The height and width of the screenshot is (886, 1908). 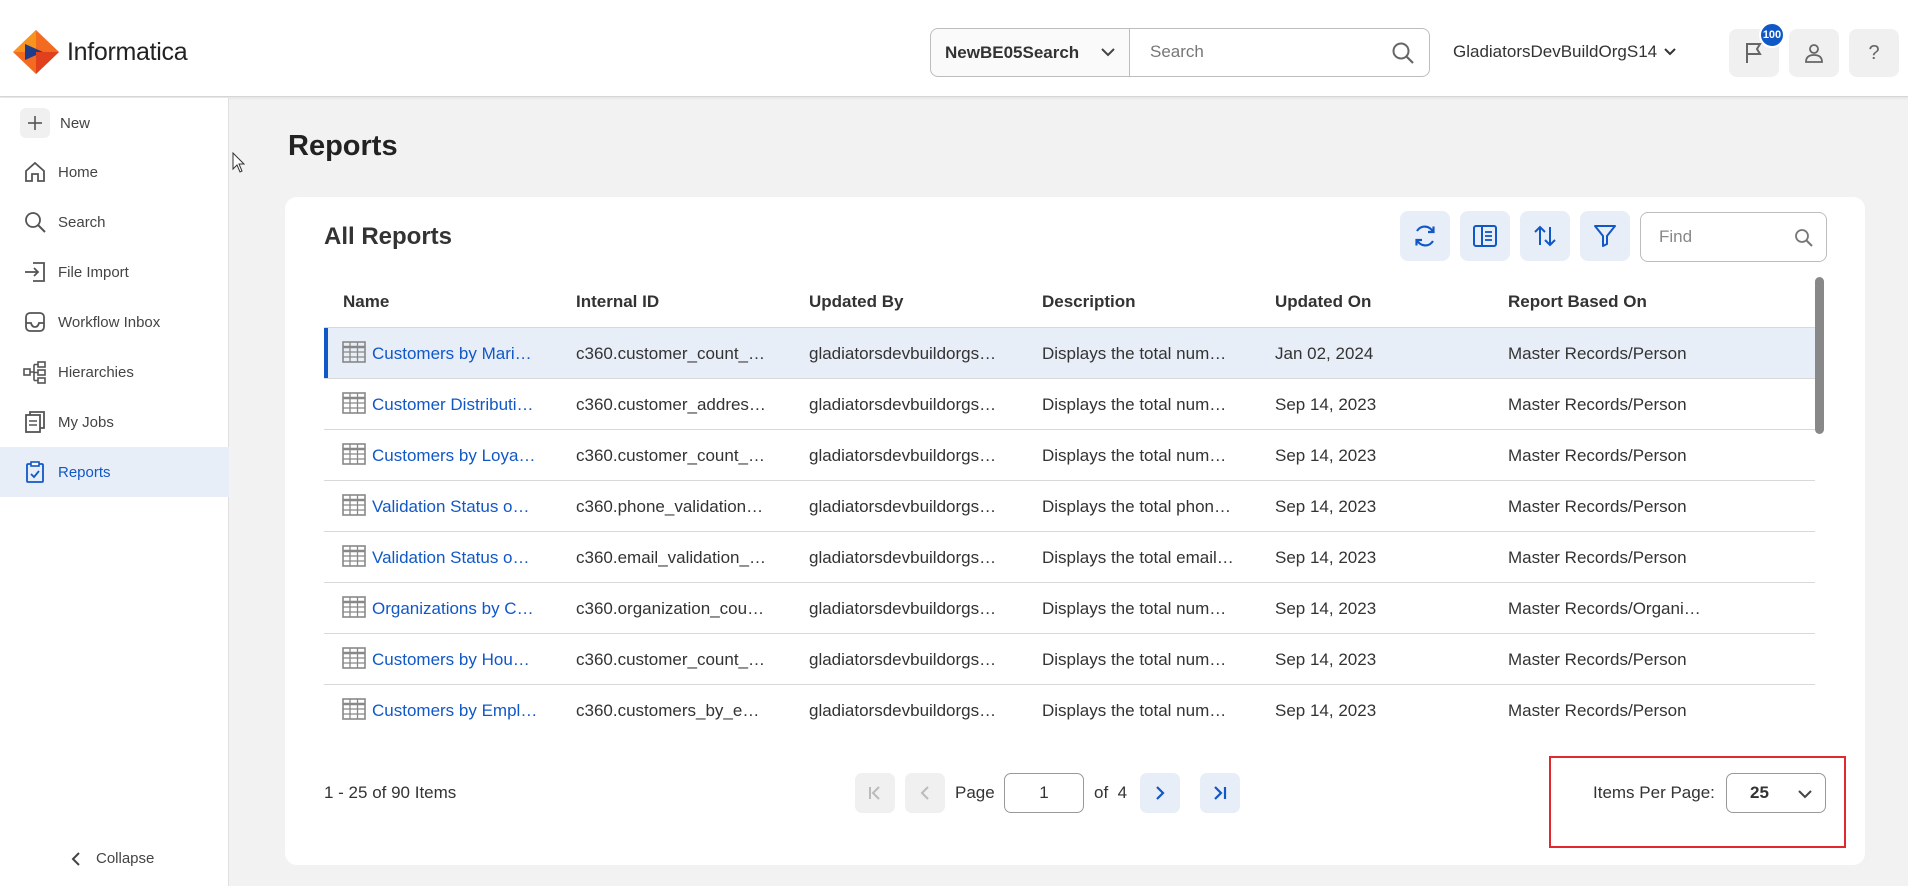 I want to click on table-scrollbar, so click(x=1819, y=355).